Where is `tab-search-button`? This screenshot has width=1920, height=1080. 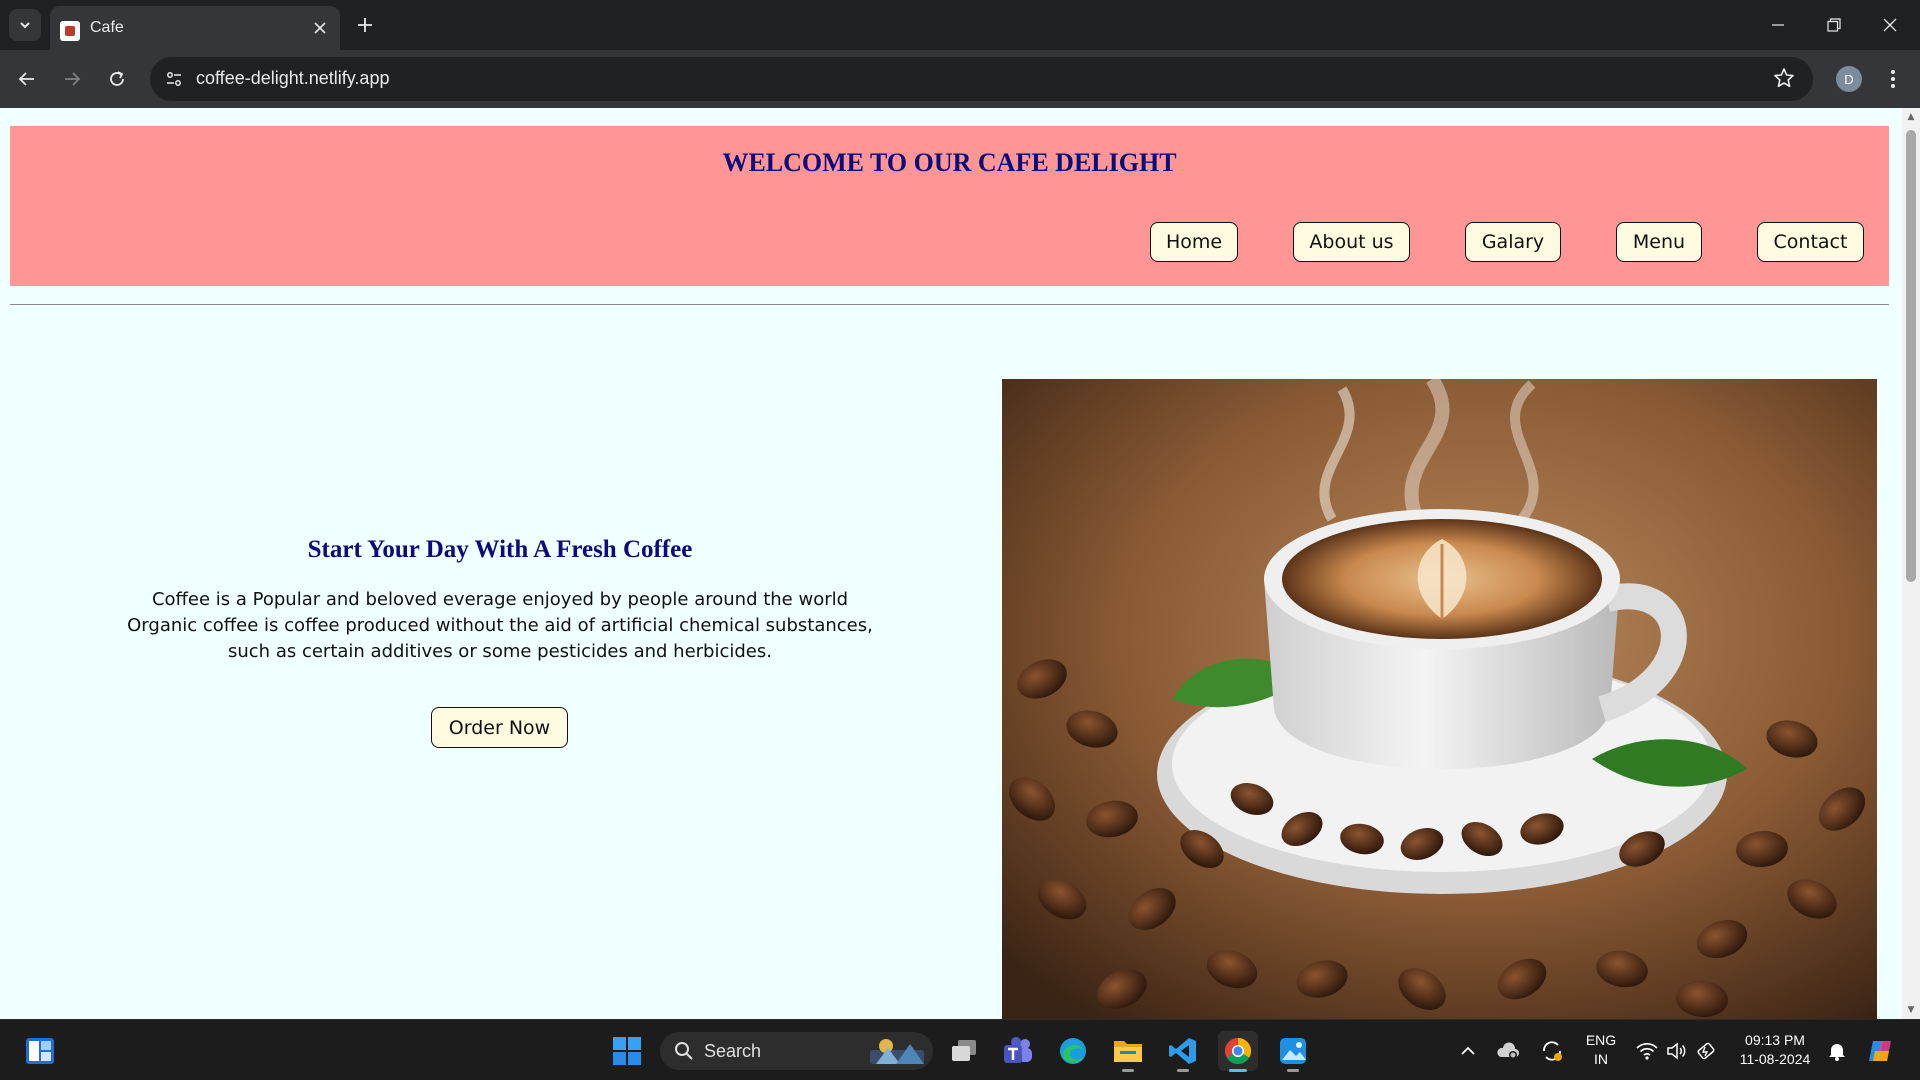 tab-search-button is located at coordinates (25, 25).